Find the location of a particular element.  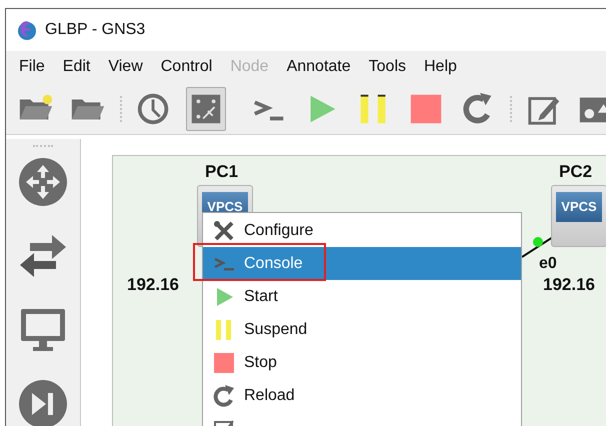

menu-item: Tools is located at coordinates (387, 67).